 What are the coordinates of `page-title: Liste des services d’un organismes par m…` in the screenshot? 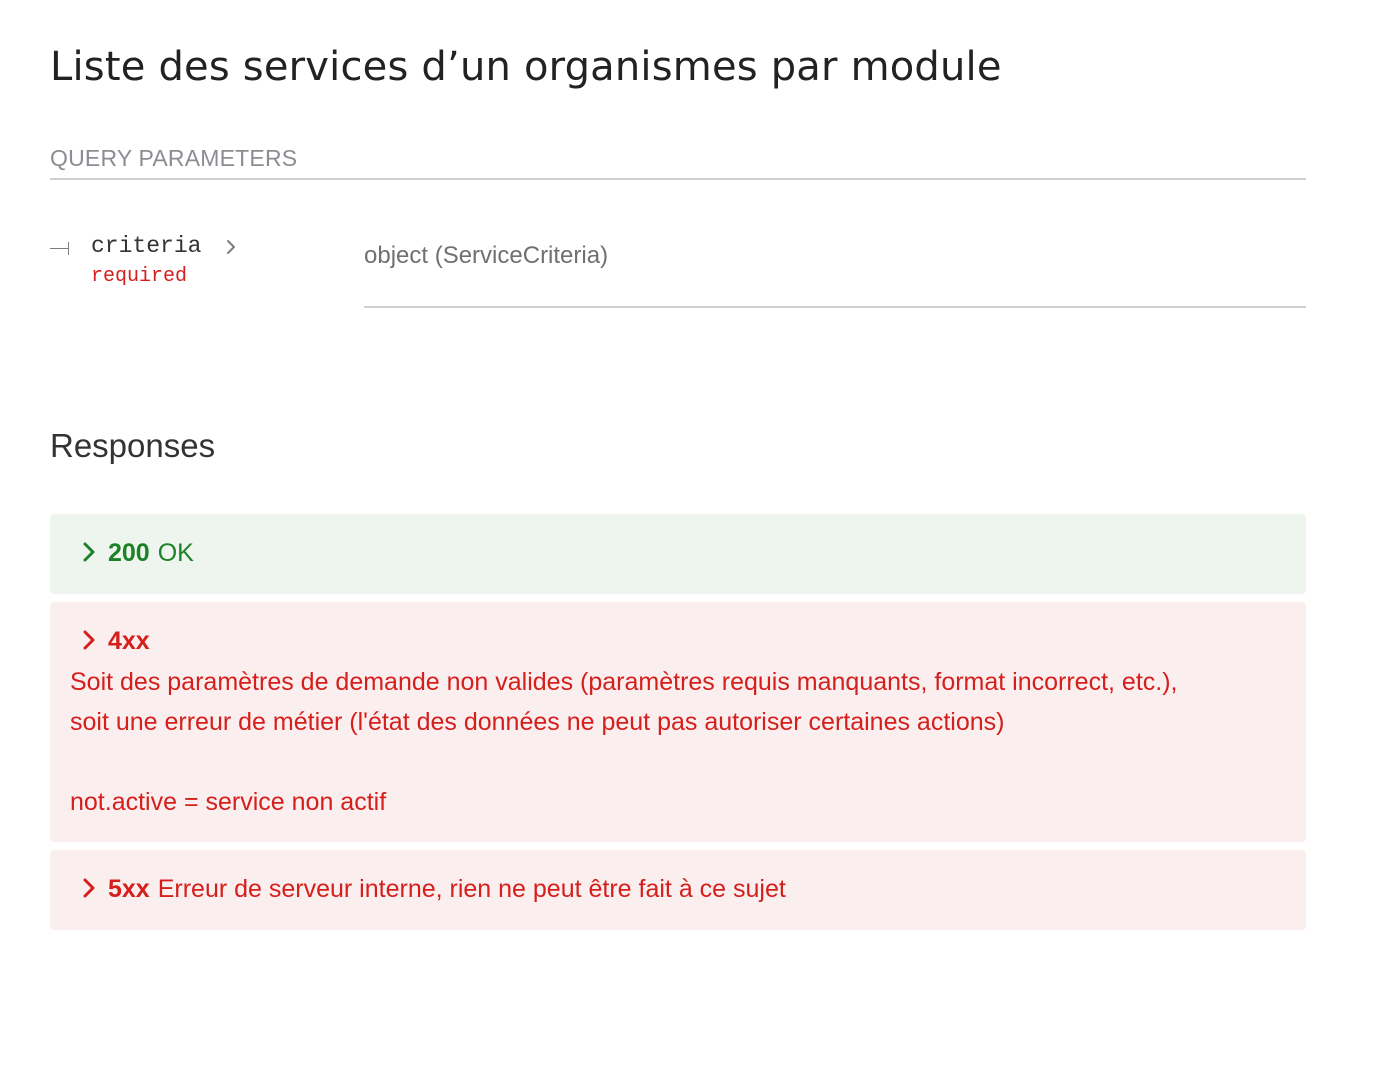 It's located at (526, 67).